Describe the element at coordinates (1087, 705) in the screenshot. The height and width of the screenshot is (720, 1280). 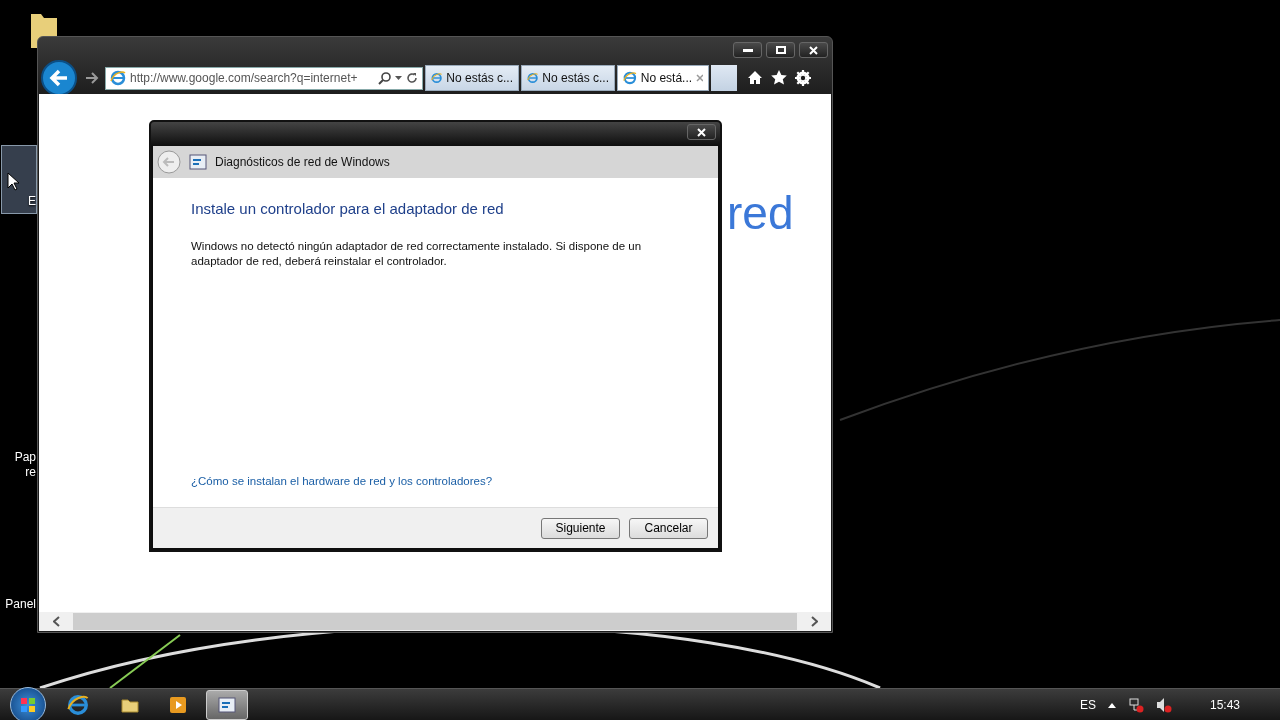
I see `language-indicator: ES` at that location.